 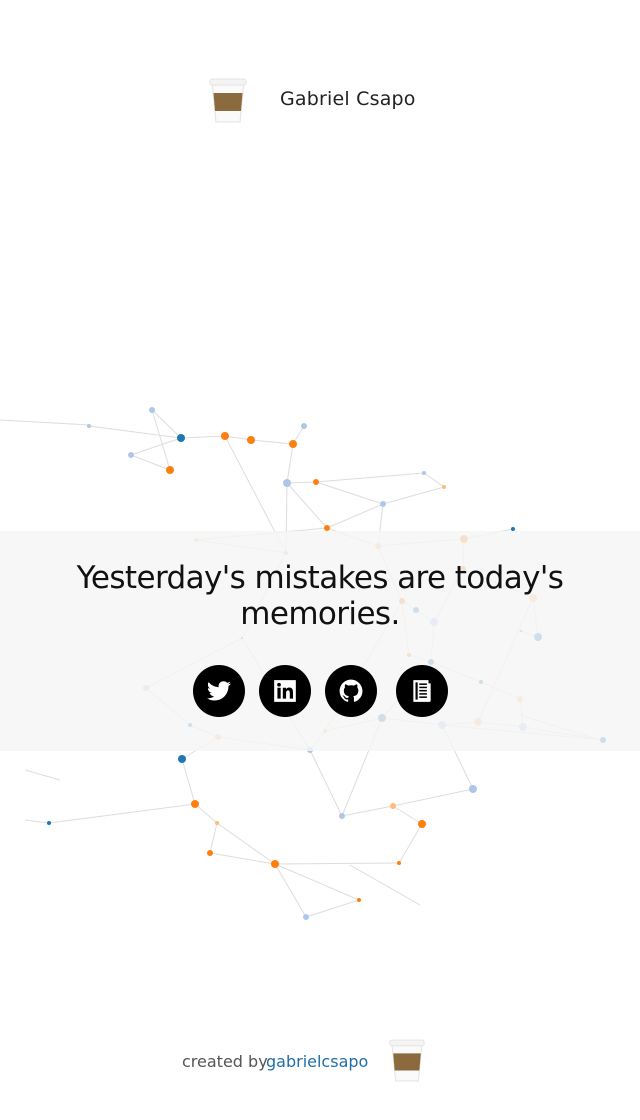 I want to click on newspaper-icon, so click(x=422, y=691).